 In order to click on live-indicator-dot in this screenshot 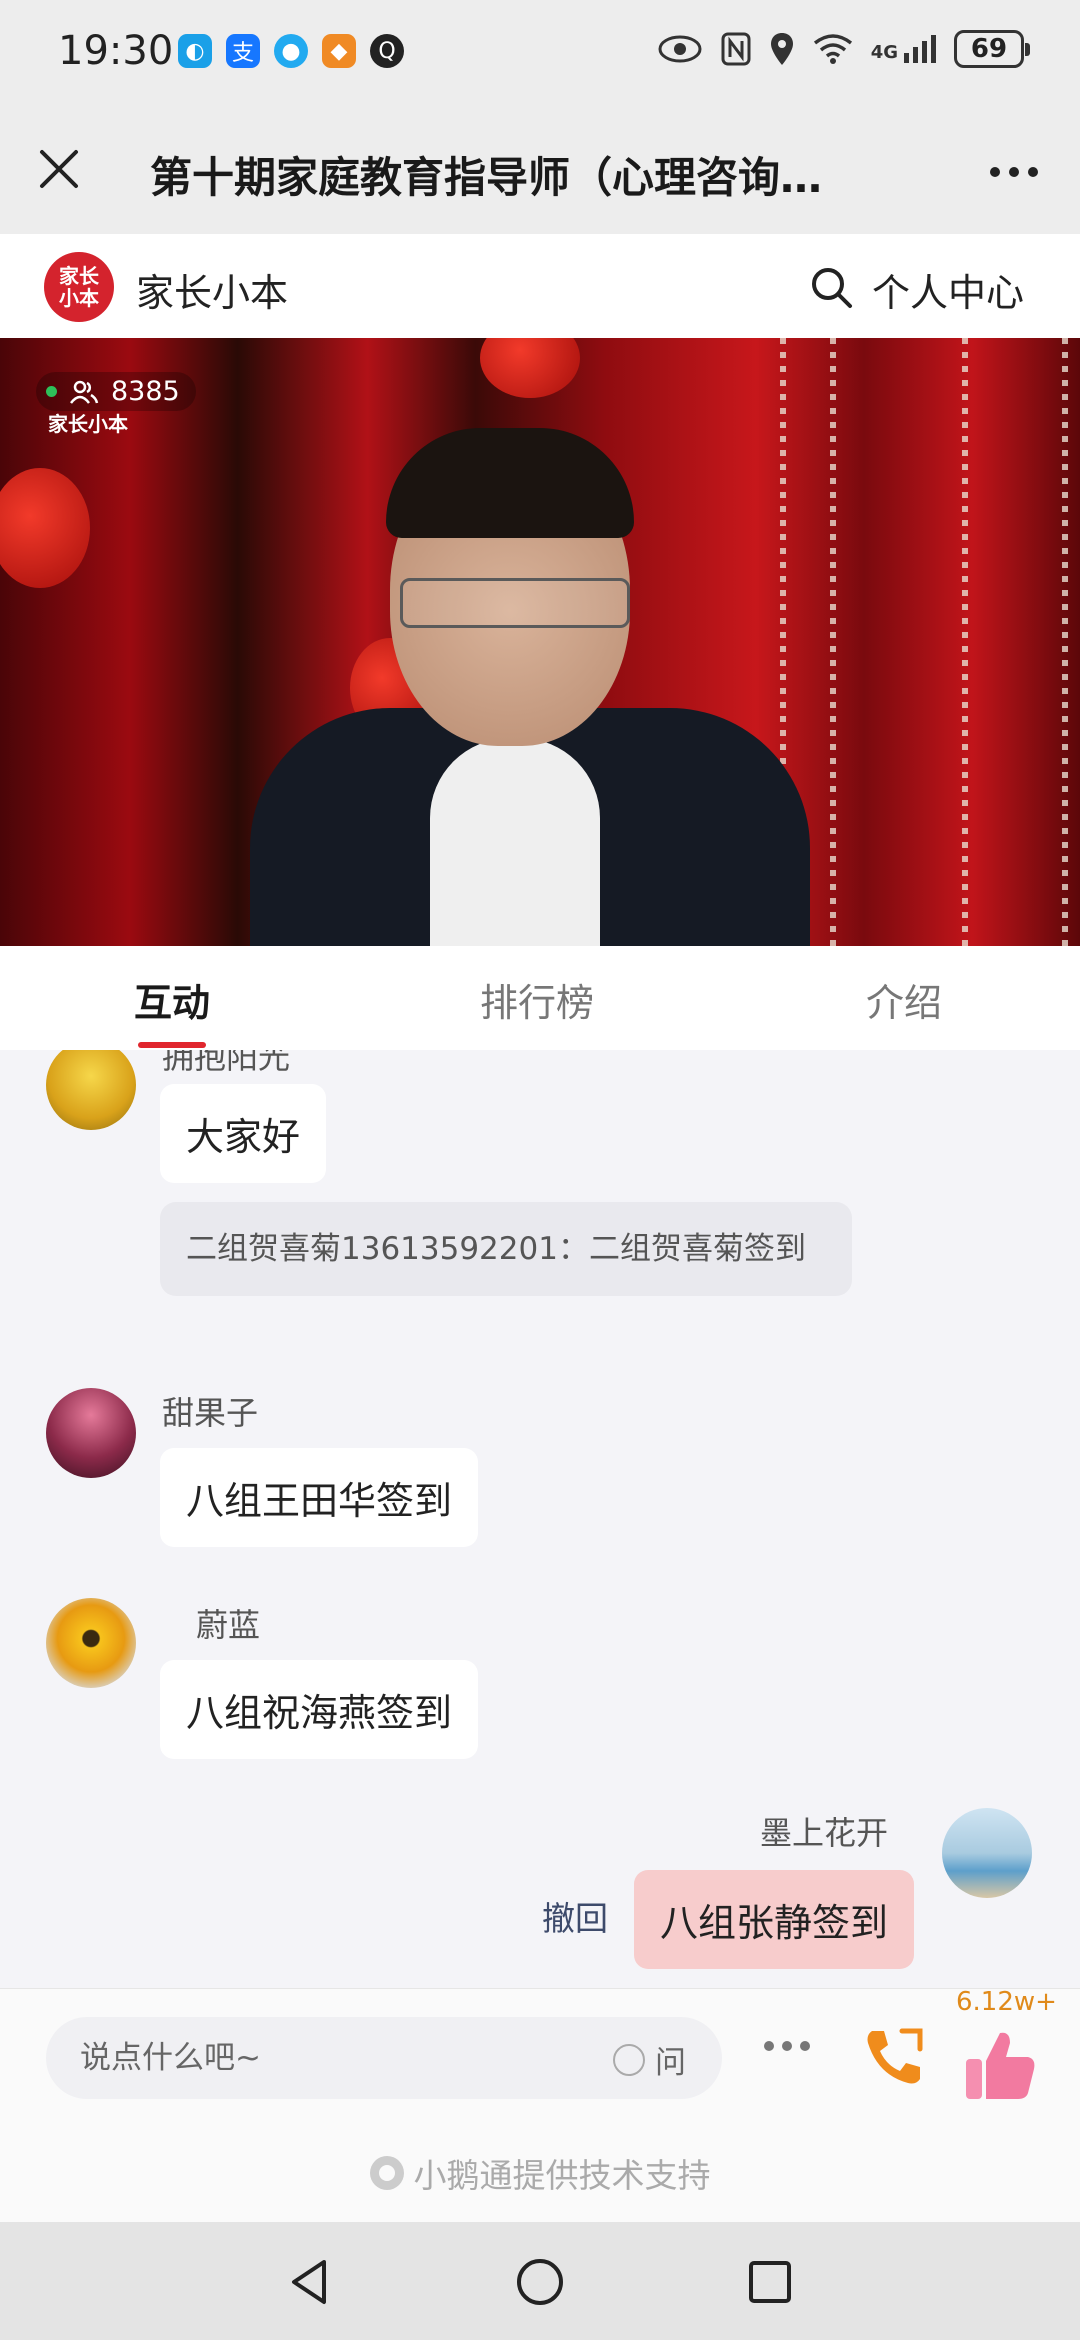, I will do `click(51, 391)`.